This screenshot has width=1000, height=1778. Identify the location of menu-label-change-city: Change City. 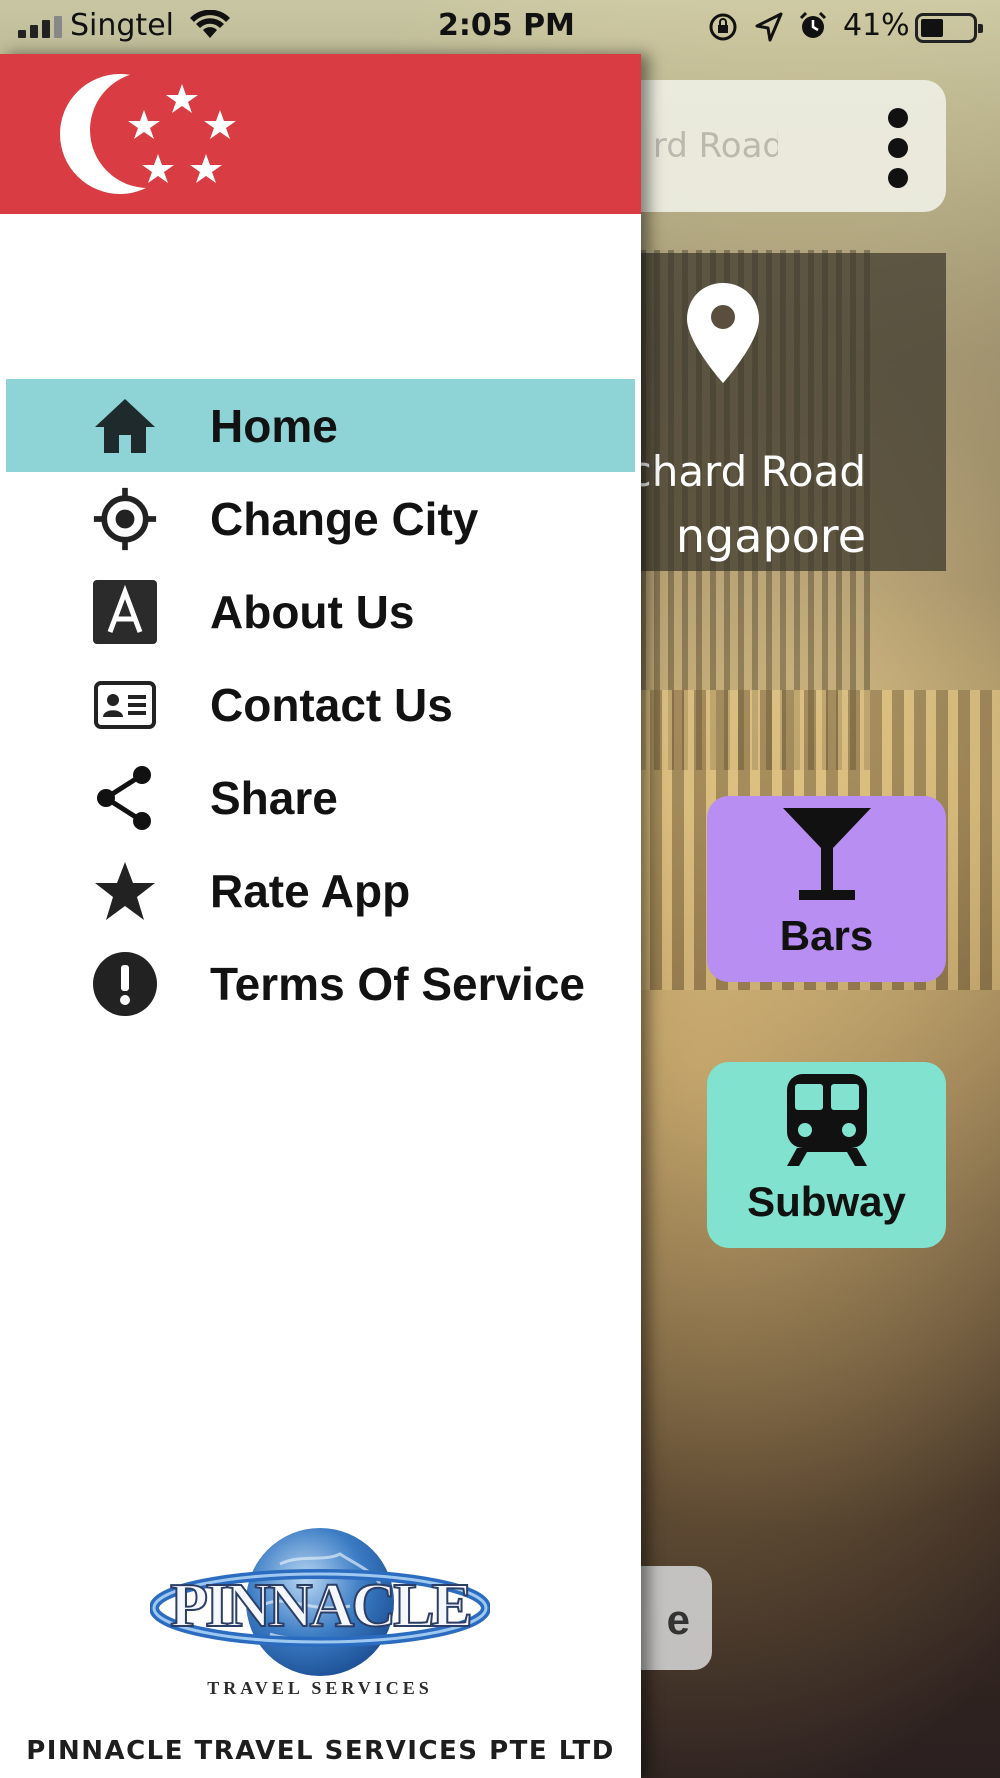
(344, 518).